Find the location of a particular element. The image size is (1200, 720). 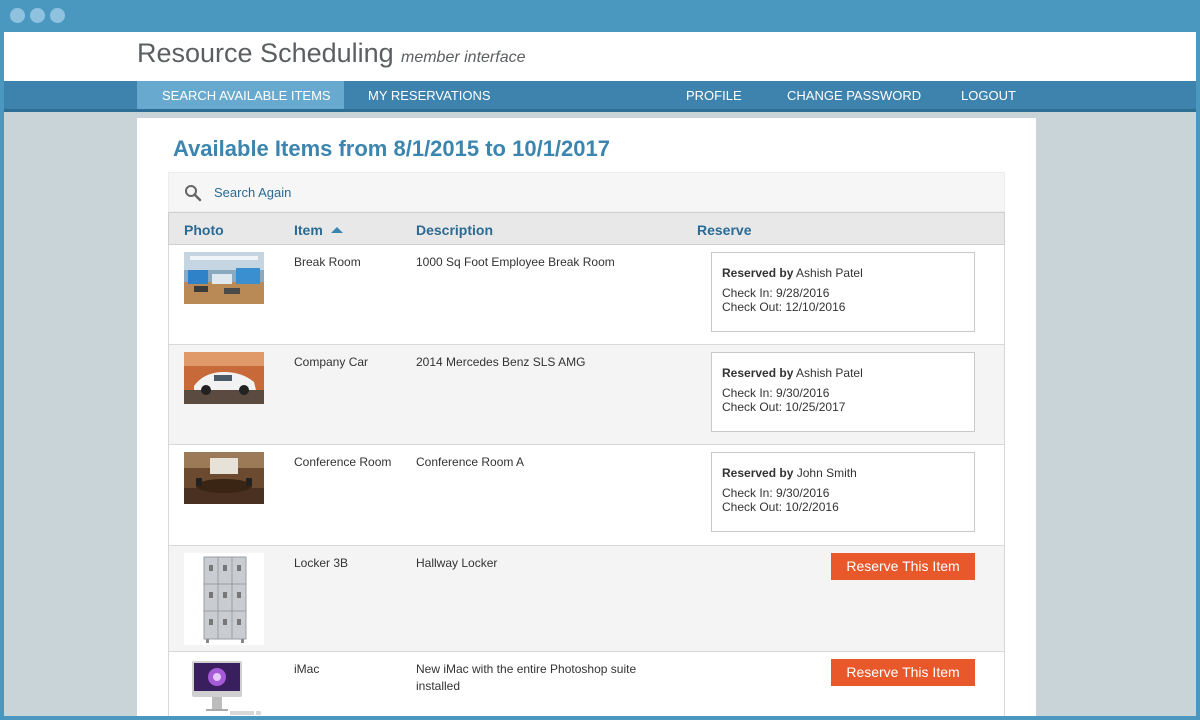

item-photo-break-room is located at coordinates (224, 278).